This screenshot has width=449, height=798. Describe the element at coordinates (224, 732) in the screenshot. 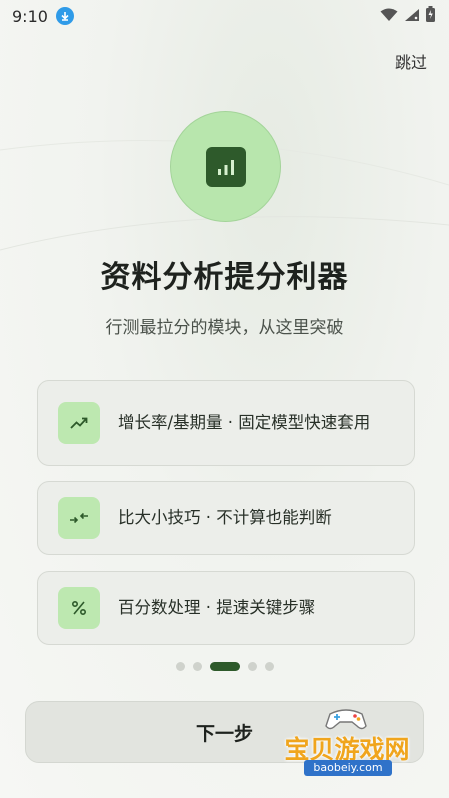

I see `next-button: 下一步` at that location.